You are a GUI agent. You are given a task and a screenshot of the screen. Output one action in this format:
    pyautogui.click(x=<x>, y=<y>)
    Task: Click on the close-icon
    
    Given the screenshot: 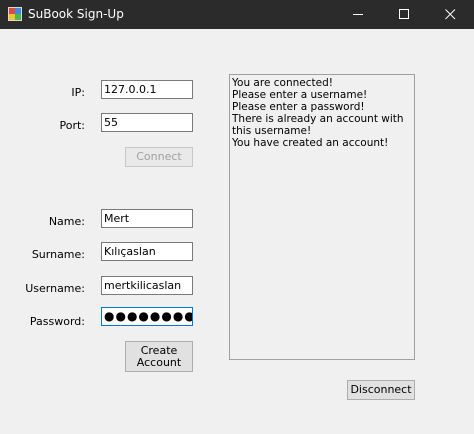 What is the action you would take?
    pyautogui.click(x=450, y=14)
    